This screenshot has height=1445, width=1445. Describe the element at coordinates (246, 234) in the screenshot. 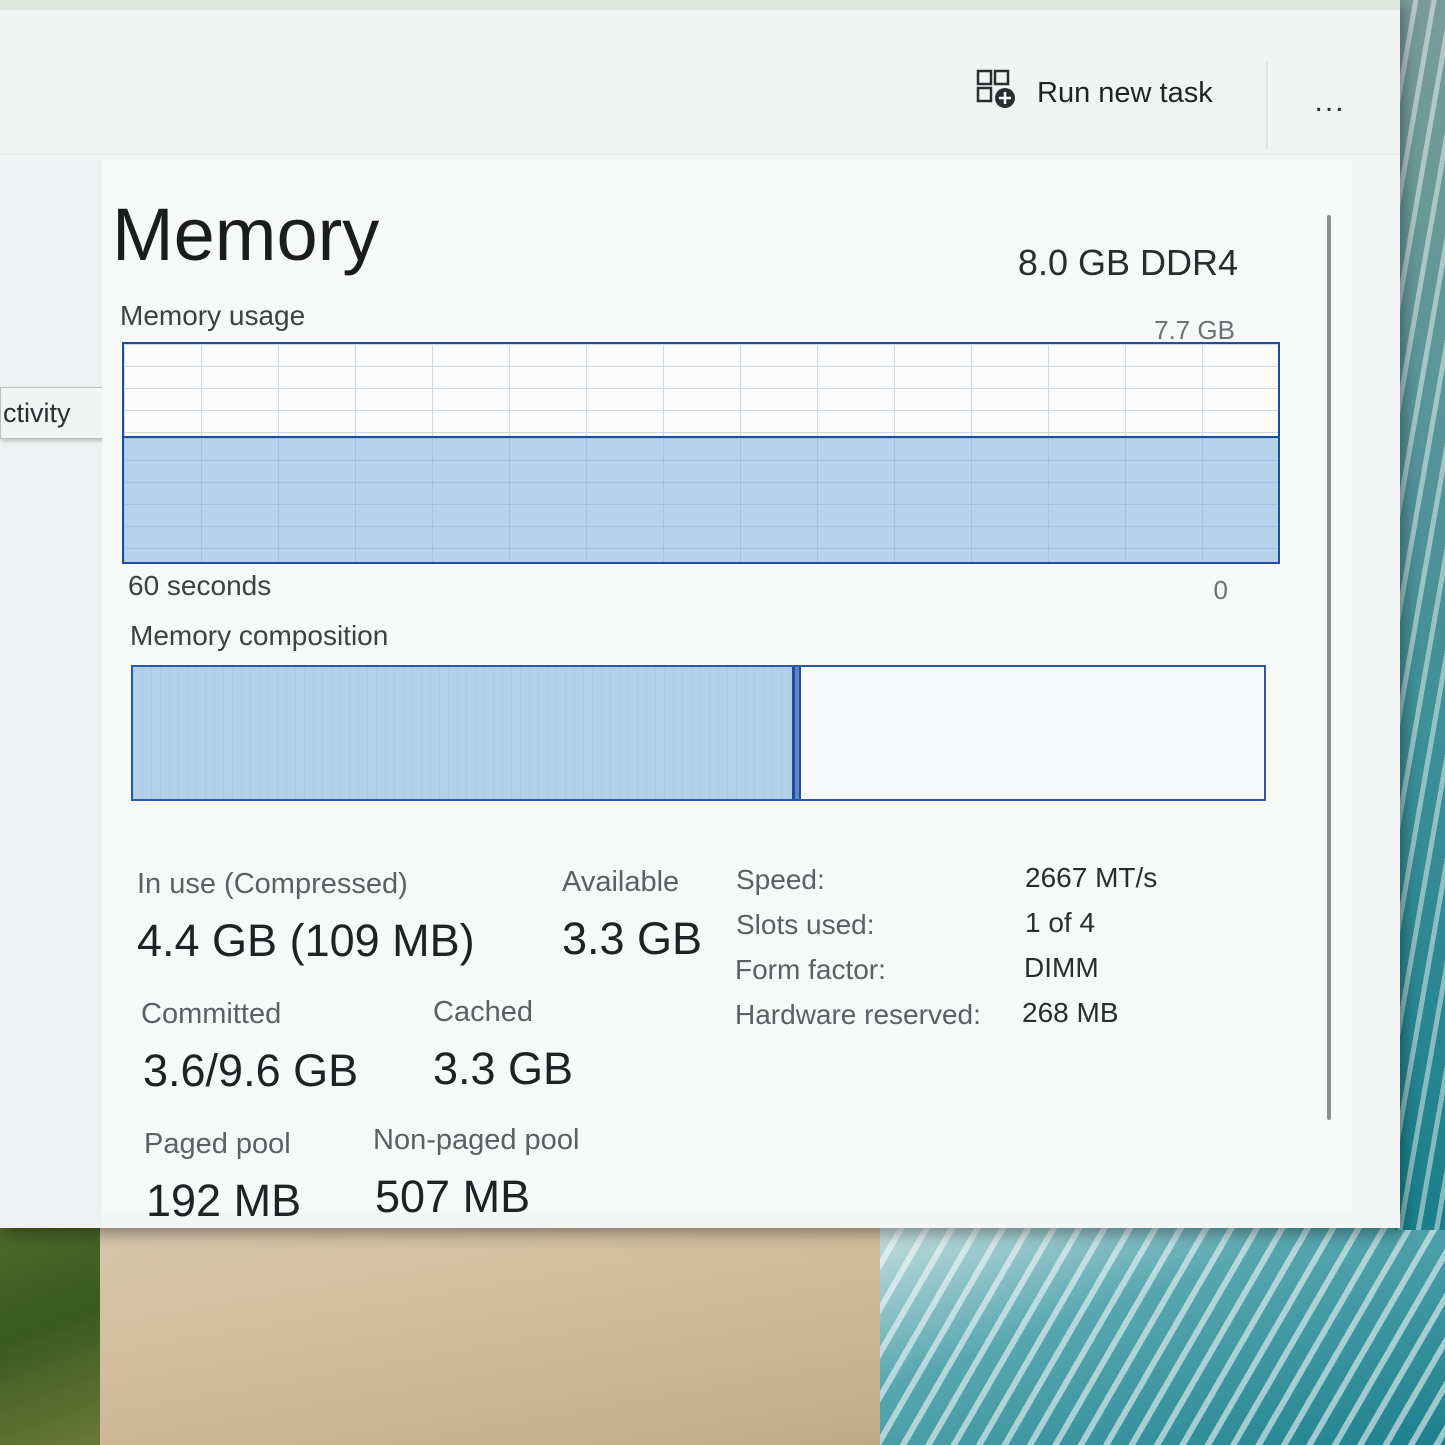

I see `page-title: Memory` at that location.